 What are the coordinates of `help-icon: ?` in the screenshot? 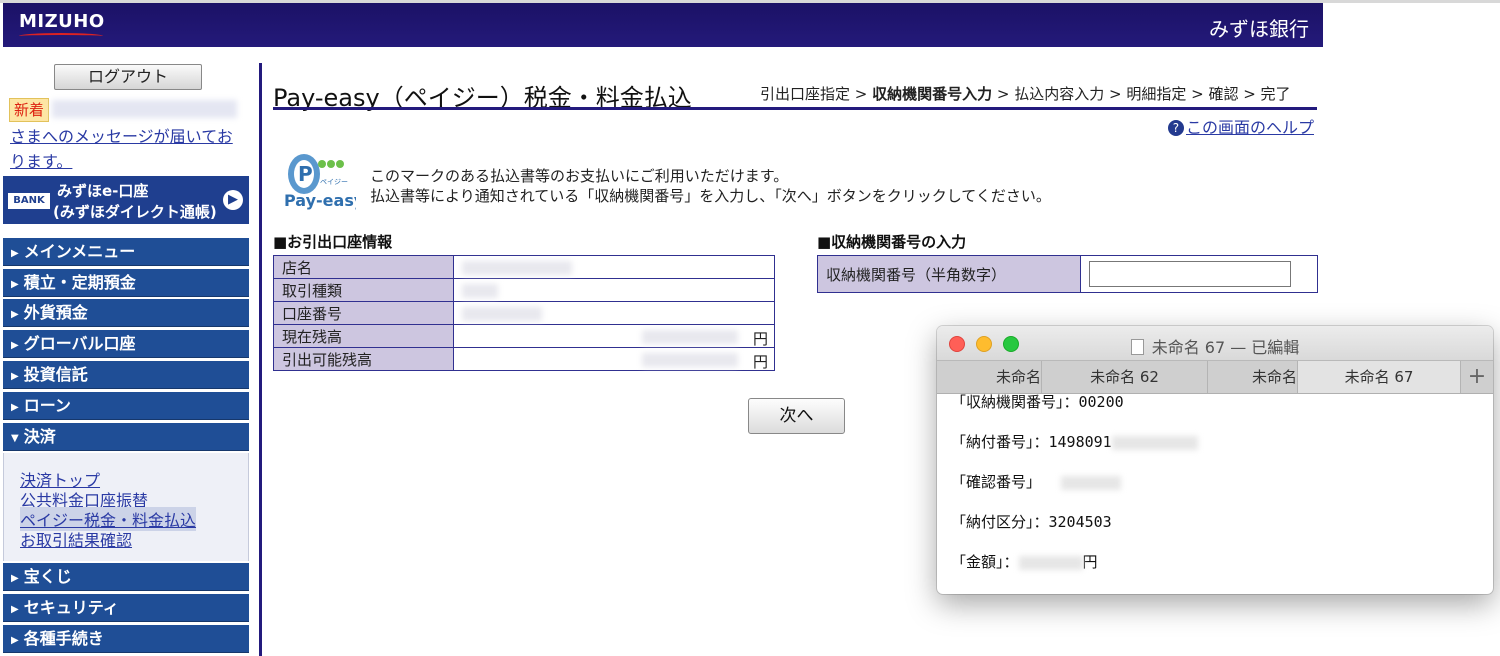 It's located at (1175, 128).